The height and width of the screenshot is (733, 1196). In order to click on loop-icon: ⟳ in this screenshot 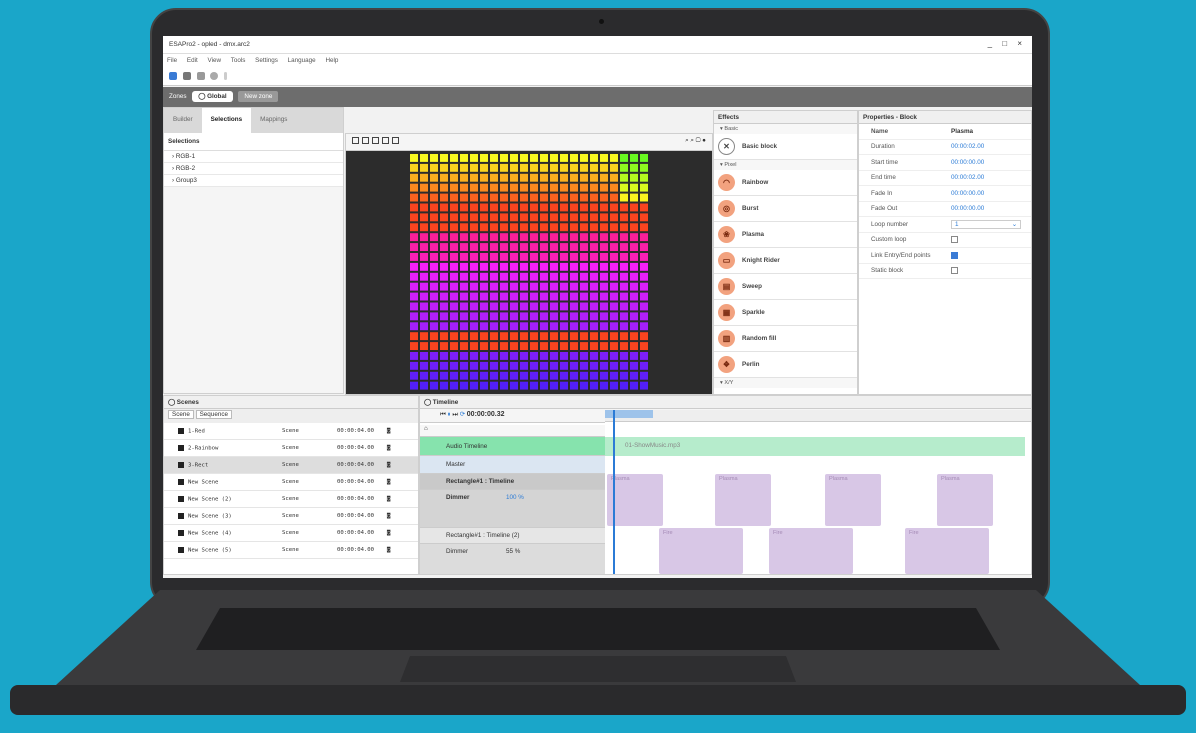, I will do `click(462, 414)`.